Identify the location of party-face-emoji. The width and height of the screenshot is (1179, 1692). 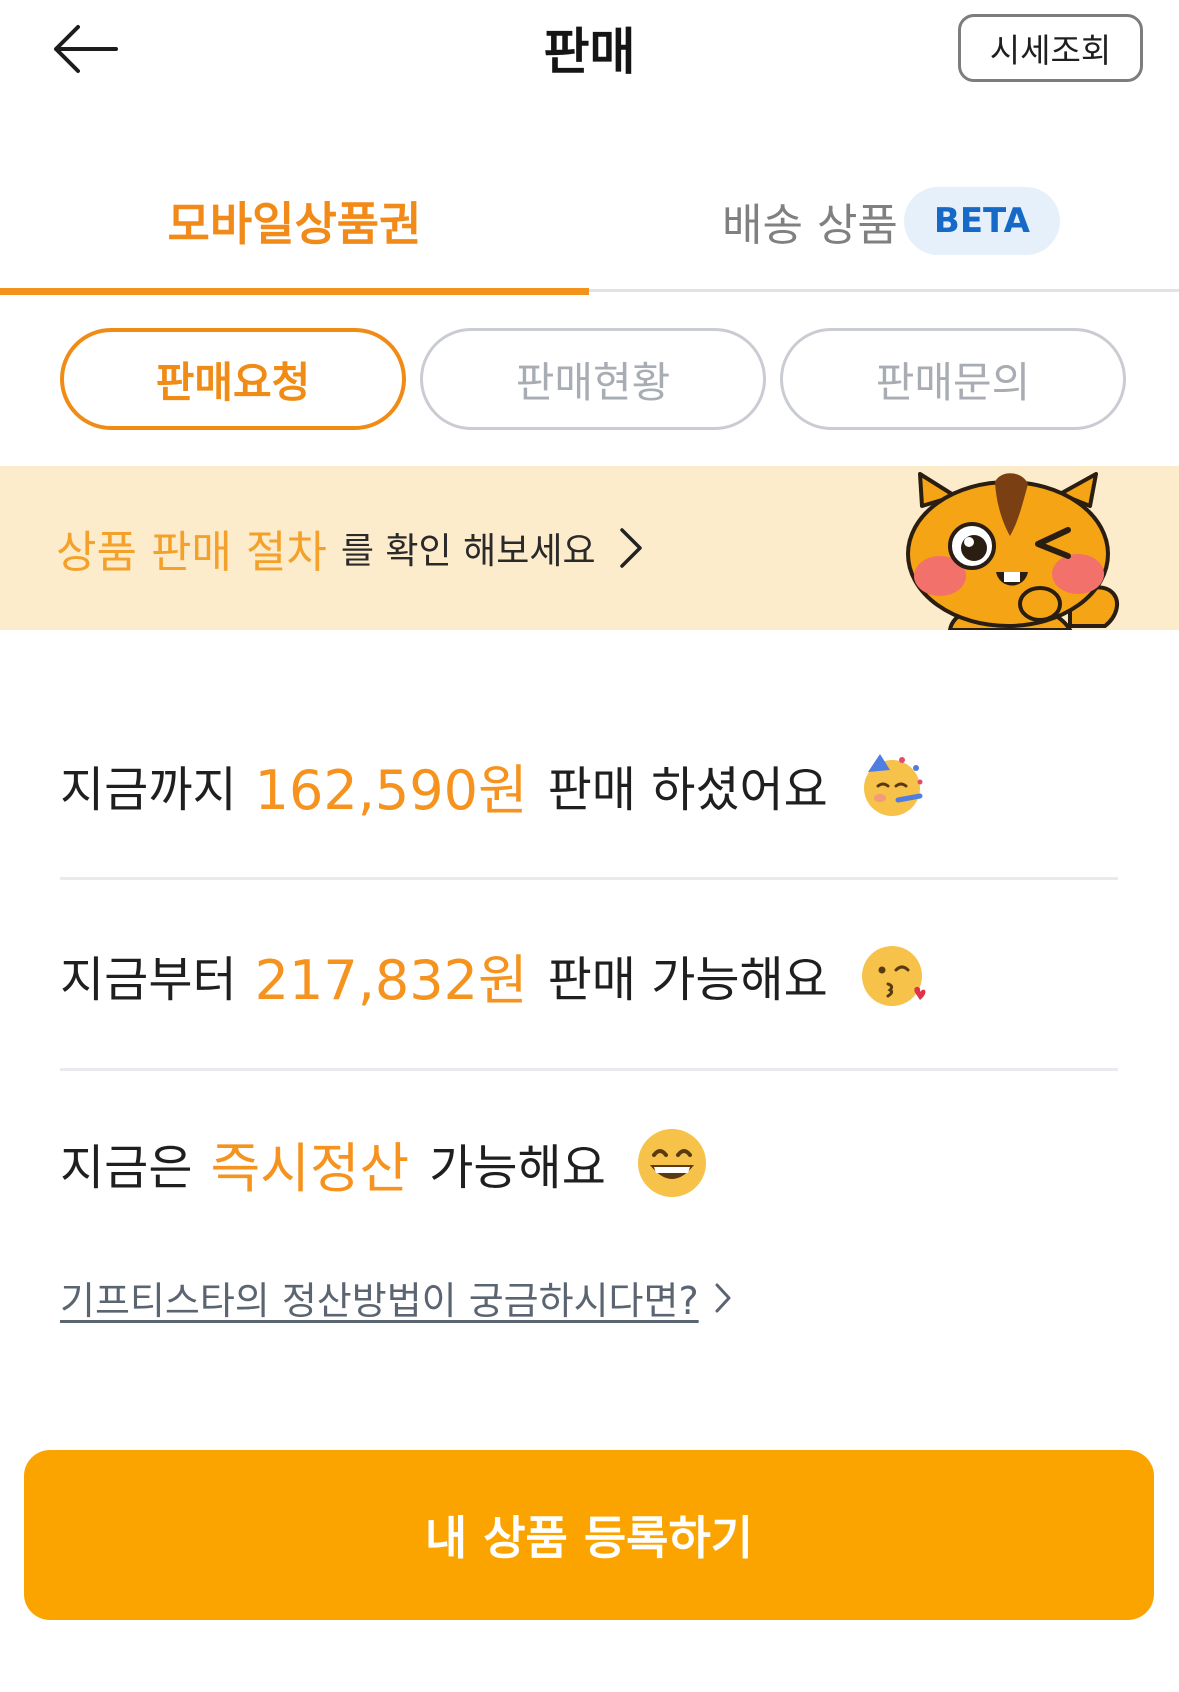
(893, 785).